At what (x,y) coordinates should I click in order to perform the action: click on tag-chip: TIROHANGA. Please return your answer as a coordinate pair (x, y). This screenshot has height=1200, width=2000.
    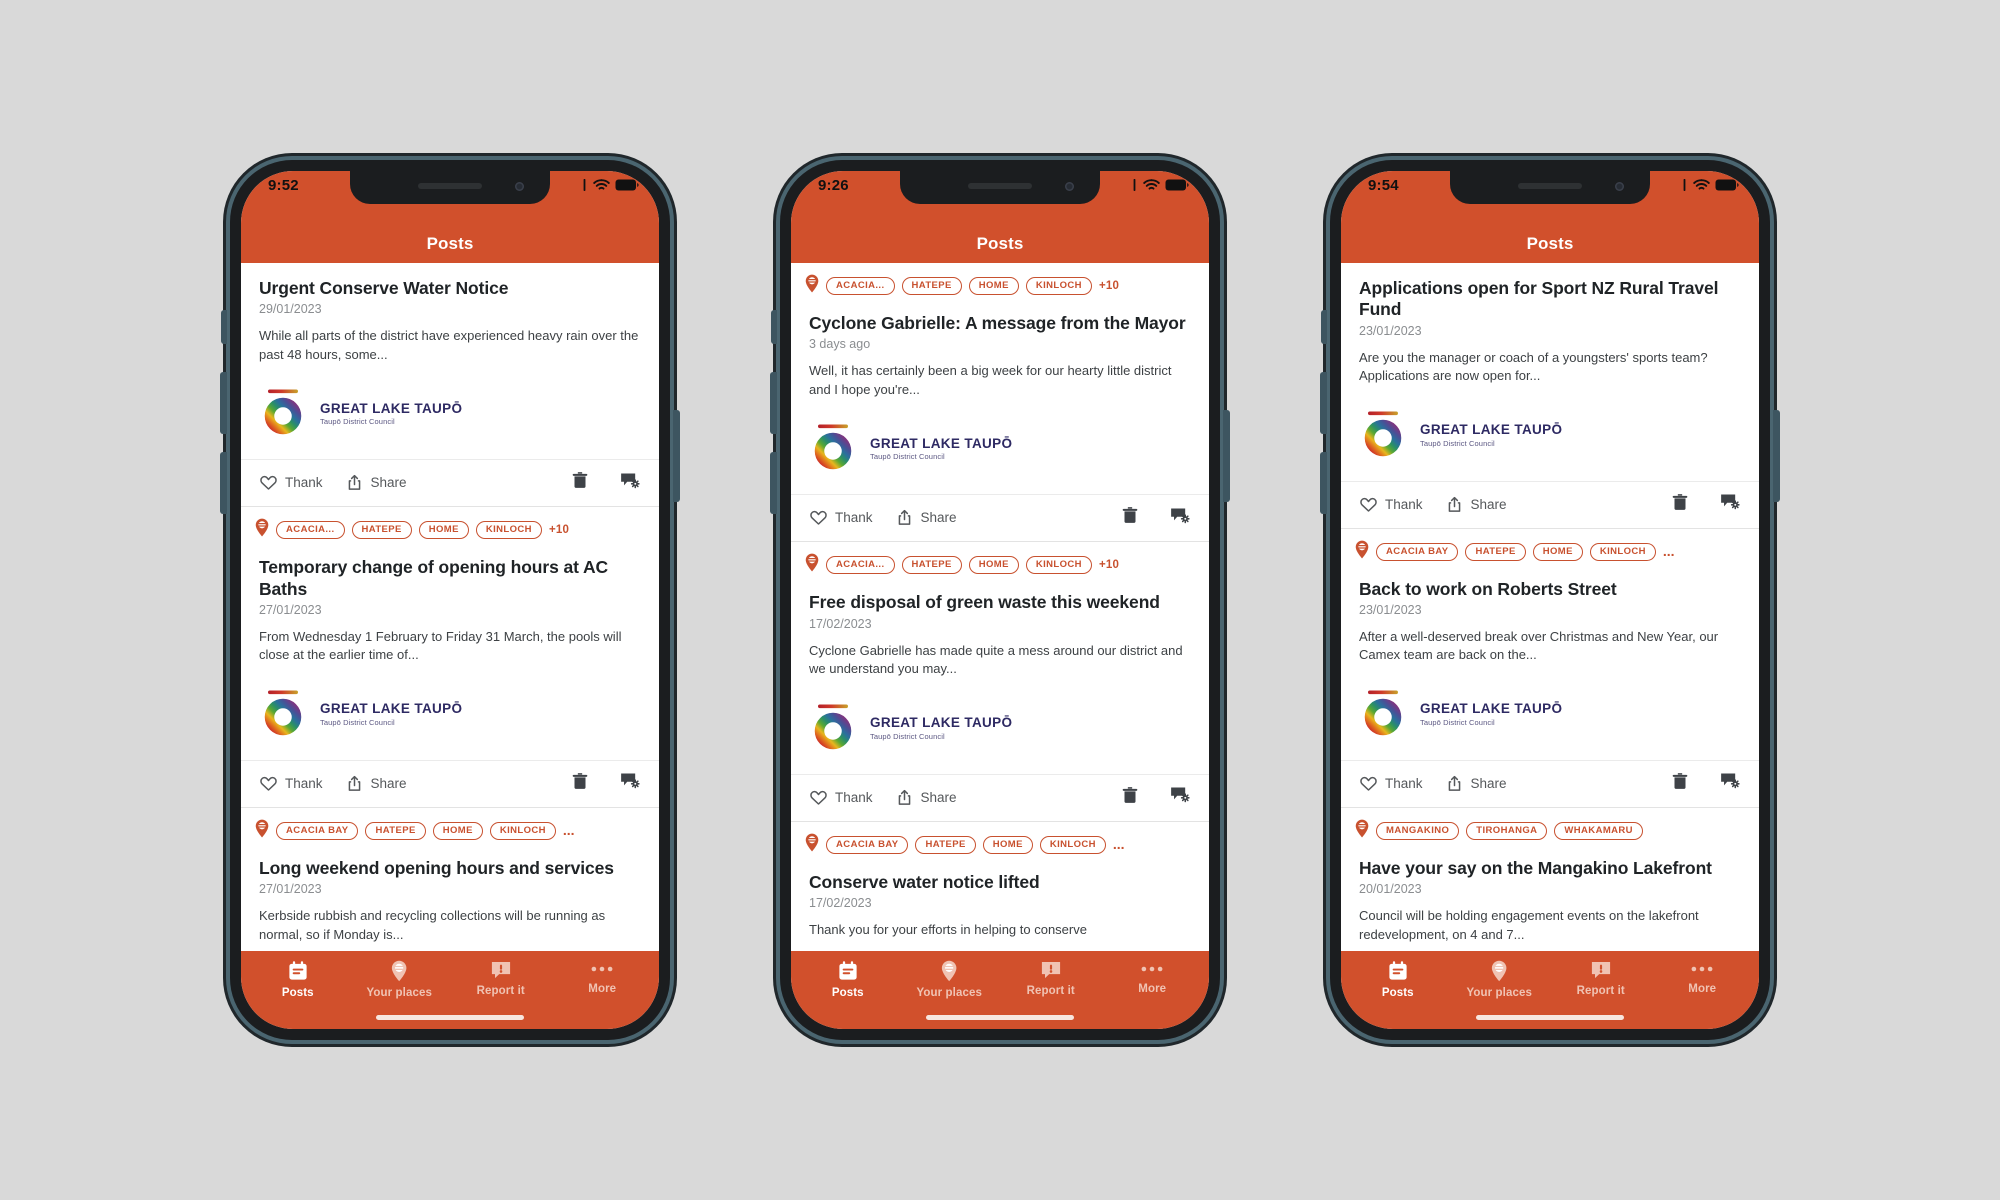
    Looking at the image, I should click on (1507, 830).